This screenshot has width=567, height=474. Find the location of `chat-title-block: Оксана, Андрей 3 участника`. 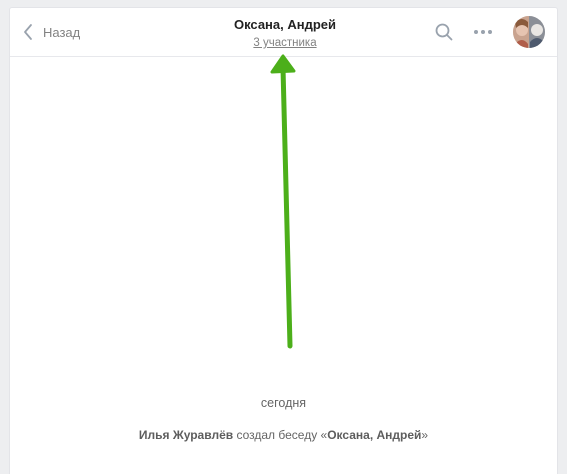

chat-title-block: Оксана, Андрей 3 участника is located at coordinates (285, 34).